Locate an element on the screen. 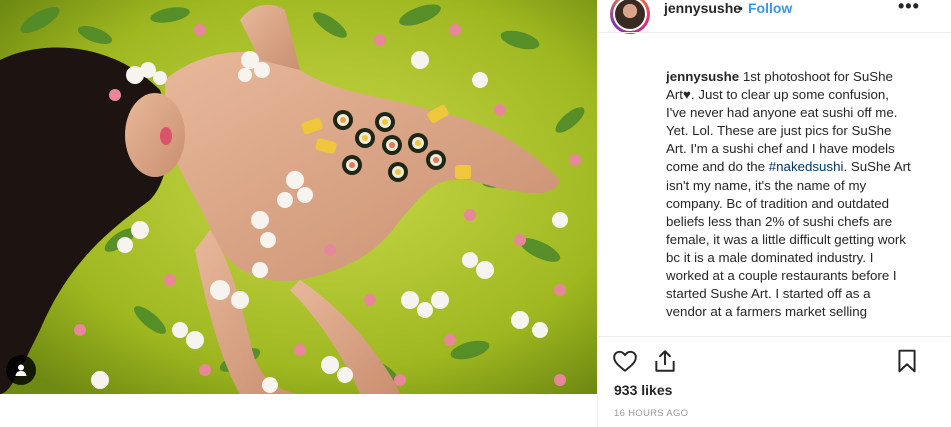 The height and width of the screenshot is (427, 951). hashtag-link: #nakedsushi is located at coordinates (806, 166).